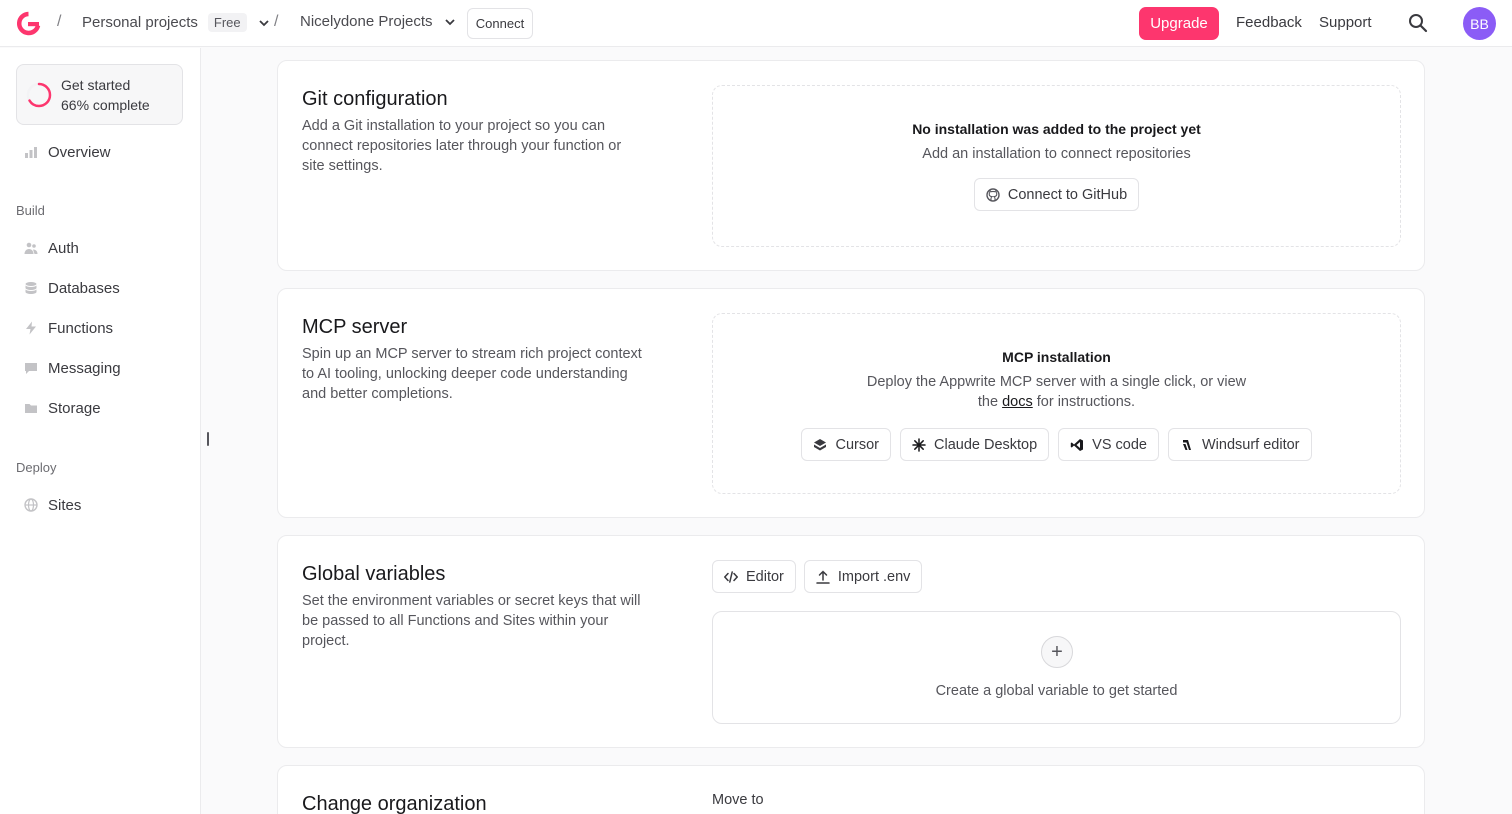 Image resolution: width=1512 pixels, height=814 pixels. I want to click on sidebar-item-label: Functions, so click(81, 328).